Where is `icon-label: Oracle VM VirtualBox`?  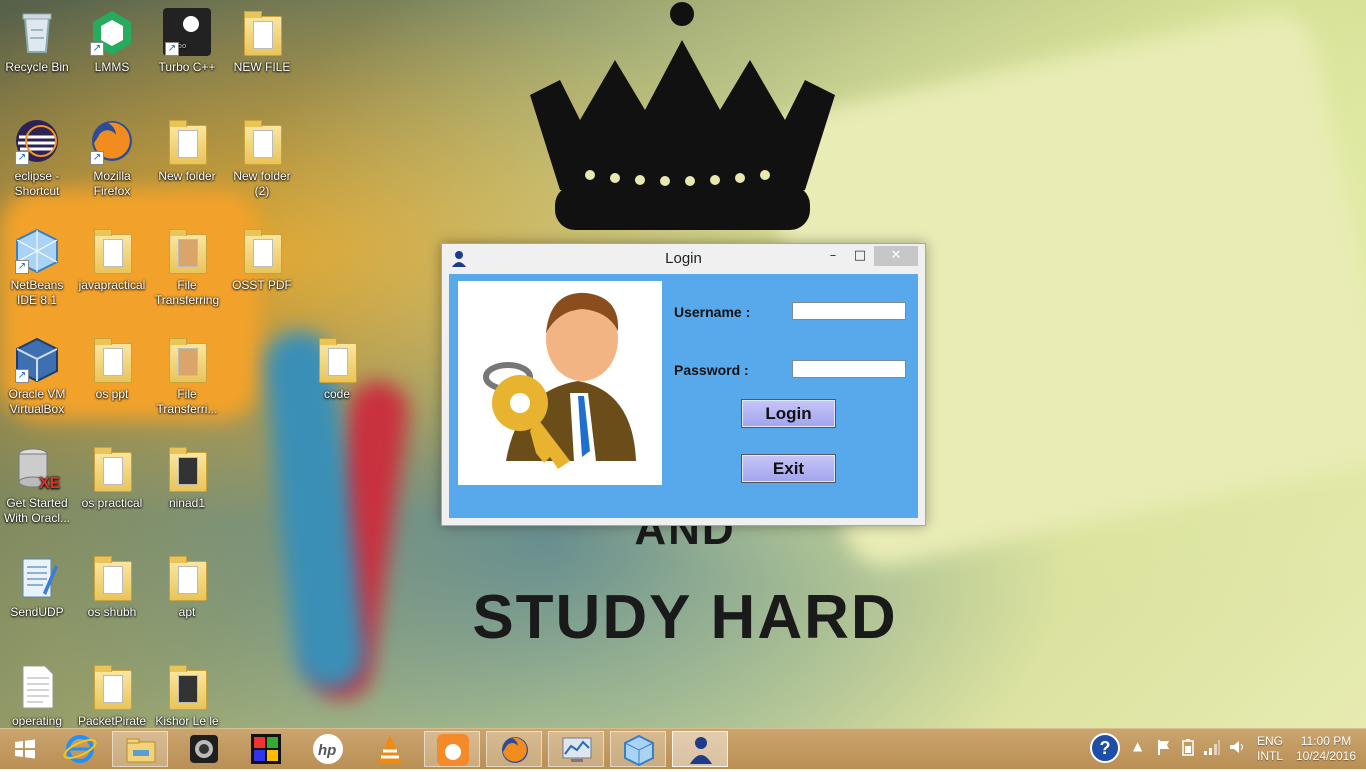 icon-label: Oracle VM VirtualBox is located at coordinates (37, 401).